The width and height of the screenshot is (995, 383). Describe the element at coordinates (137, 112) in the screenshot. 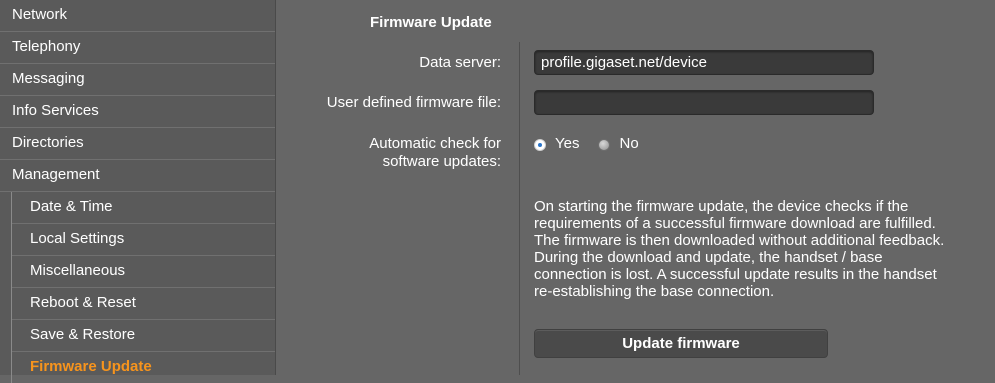

I see `sidebar-item-info-services: Info Services` at that location.